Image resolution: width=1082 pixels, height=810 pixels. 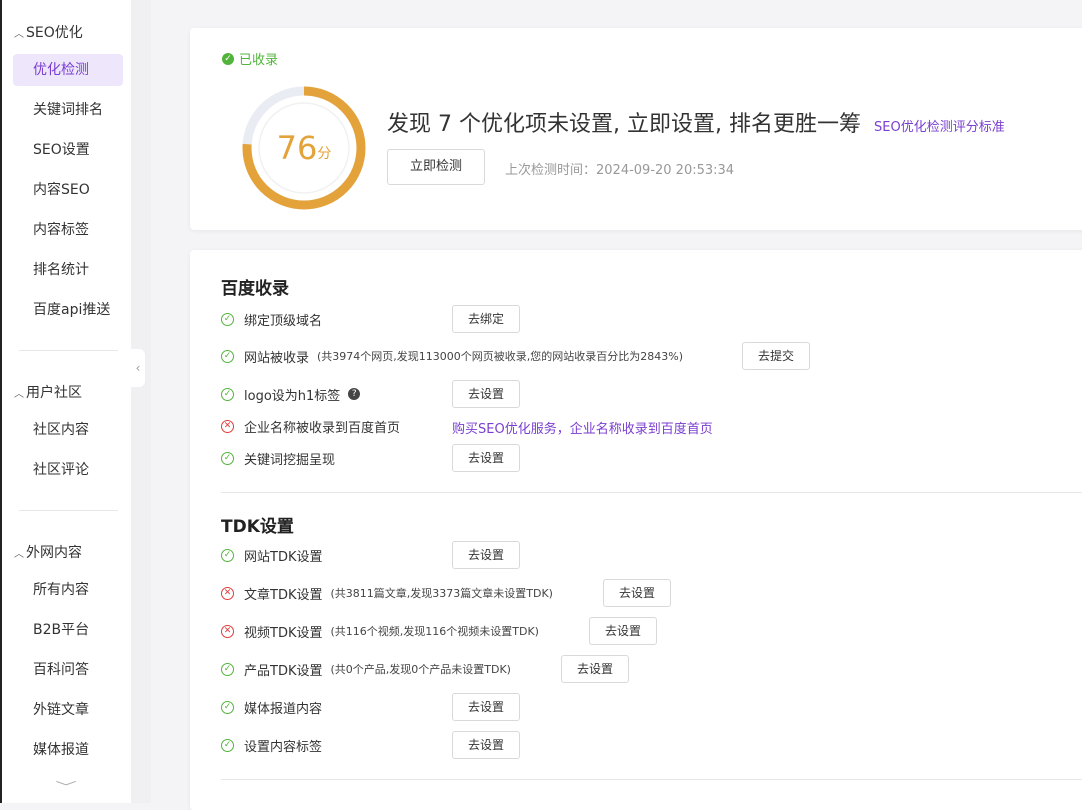 I want to click on sidebar-item-wiki-qa: 百科问答, so click(x=68, y=670).